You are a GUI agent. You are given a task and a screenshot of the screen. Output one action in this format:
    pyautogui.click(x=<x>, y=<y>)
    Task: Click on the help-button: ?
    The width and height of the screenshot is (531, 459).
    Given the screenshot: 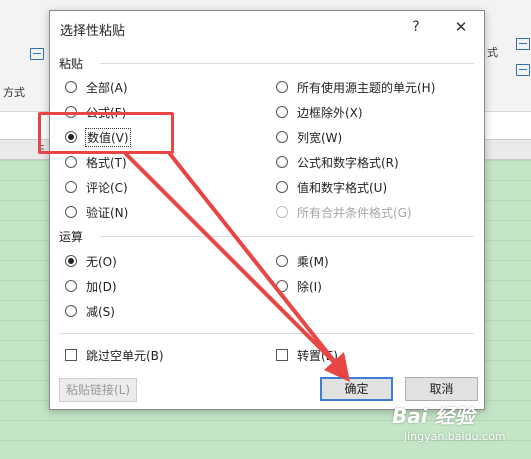 What is the action you would take?
    pyautogui.click(x=416, y=27)
    